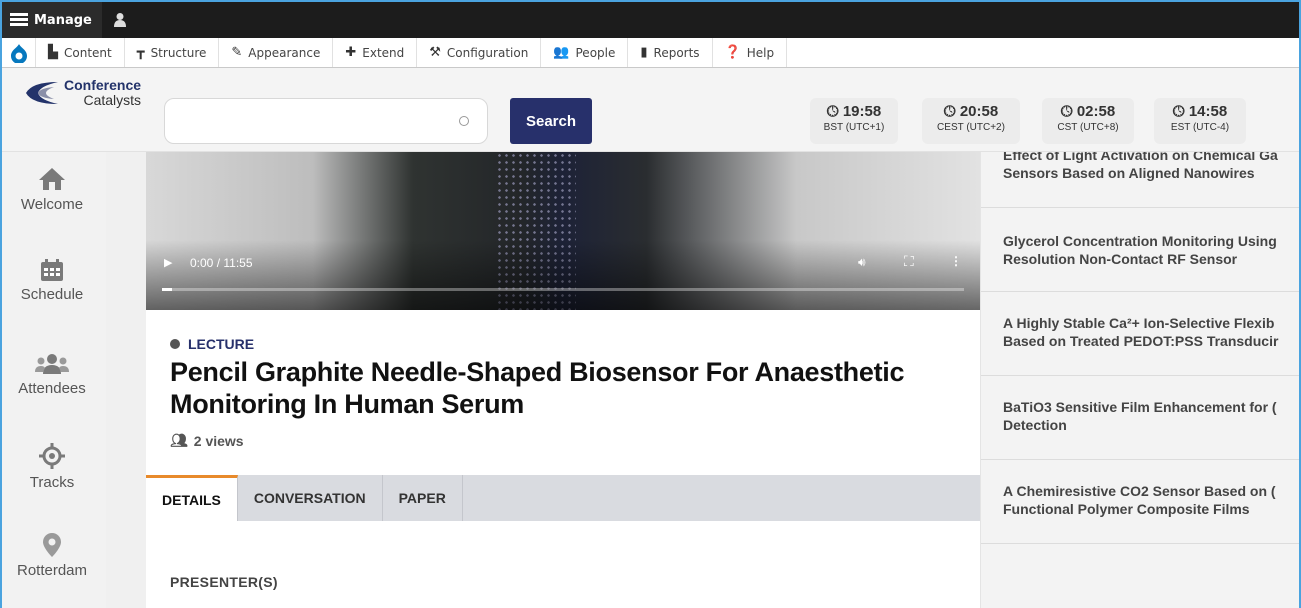  Describe the element at coordinates (52, 456) in the screenshot. I see `tracks-icon` at that location.